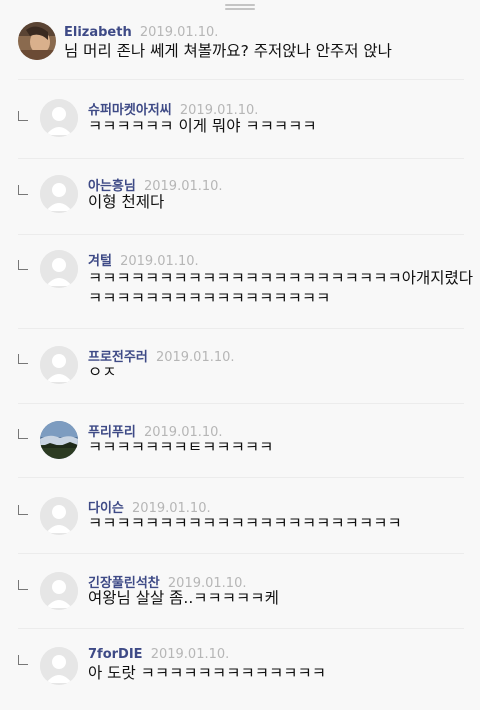 This screenshot has height=710, width=480. What do you see at coordinates (98, 32) in the screenshot?
I see `author-name: Elizabeth` at bounding box center [98, 32].